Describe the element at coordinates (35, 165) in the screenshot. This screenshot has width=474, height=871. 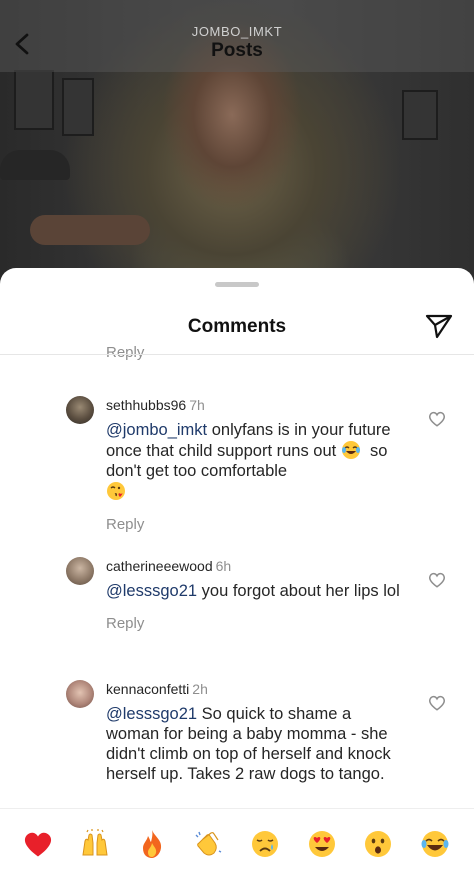
I see `lamp-shape` at that location.